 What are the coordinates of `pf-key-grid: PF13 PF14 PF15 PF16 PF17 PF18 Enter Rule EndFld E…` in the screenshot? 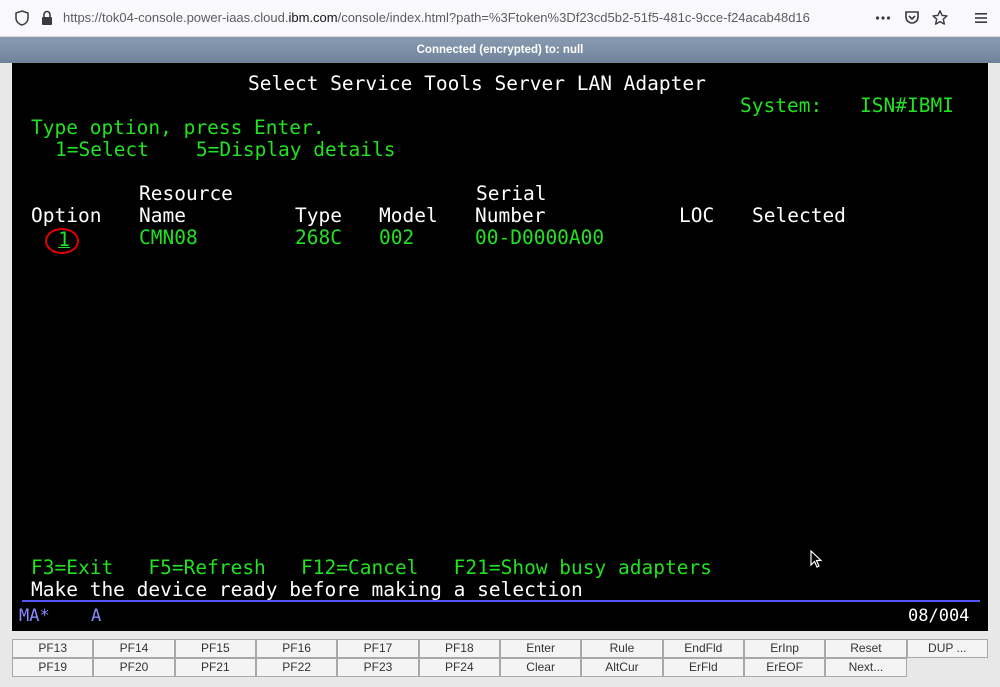 It's located at (500, 658).